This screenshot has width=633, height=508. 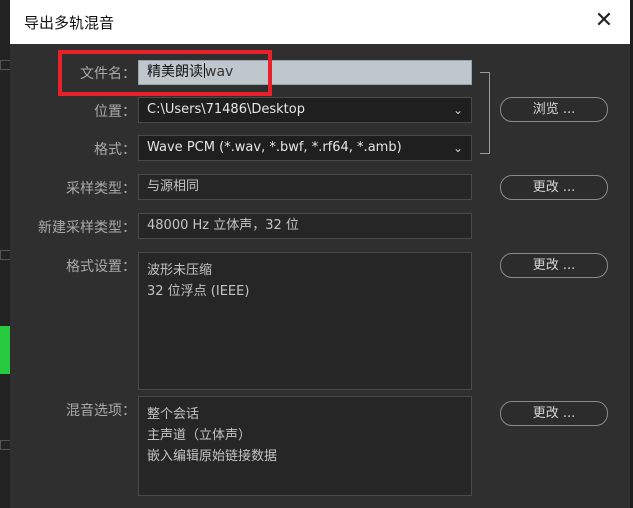 What do you see at coordinates (198, 291) in the screenshot?
I see `format-settings-line: 32 位浮点 (IEEE)` at bounding box center [198, 291].